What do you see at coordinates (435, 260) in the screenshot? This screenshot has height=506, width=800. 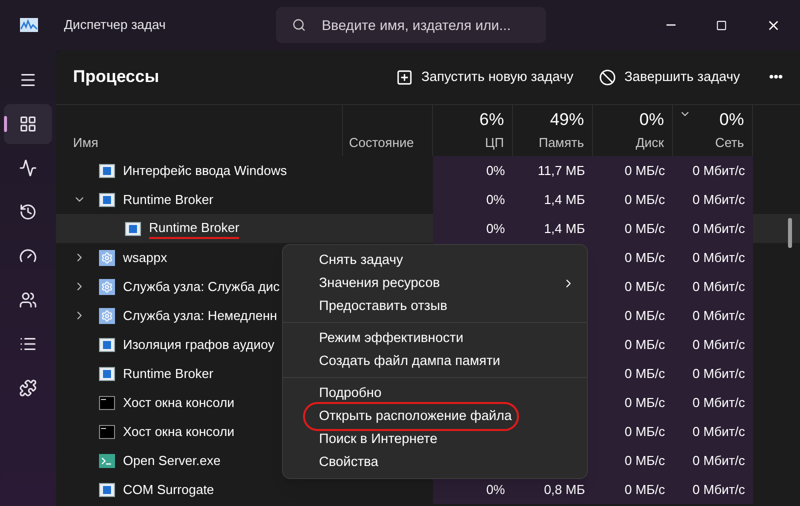 I see `menu-item: Снять задачу` at bounding box center [435, 260].